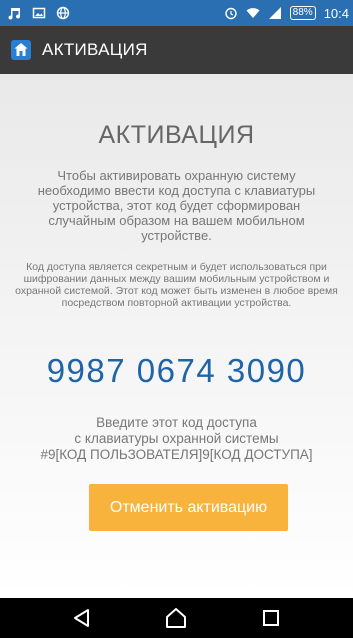 This screenshot has width=353, height=638. Describe the element at coordinates (230, 13) in the screenshot. I see `alarm-icon` at that location.